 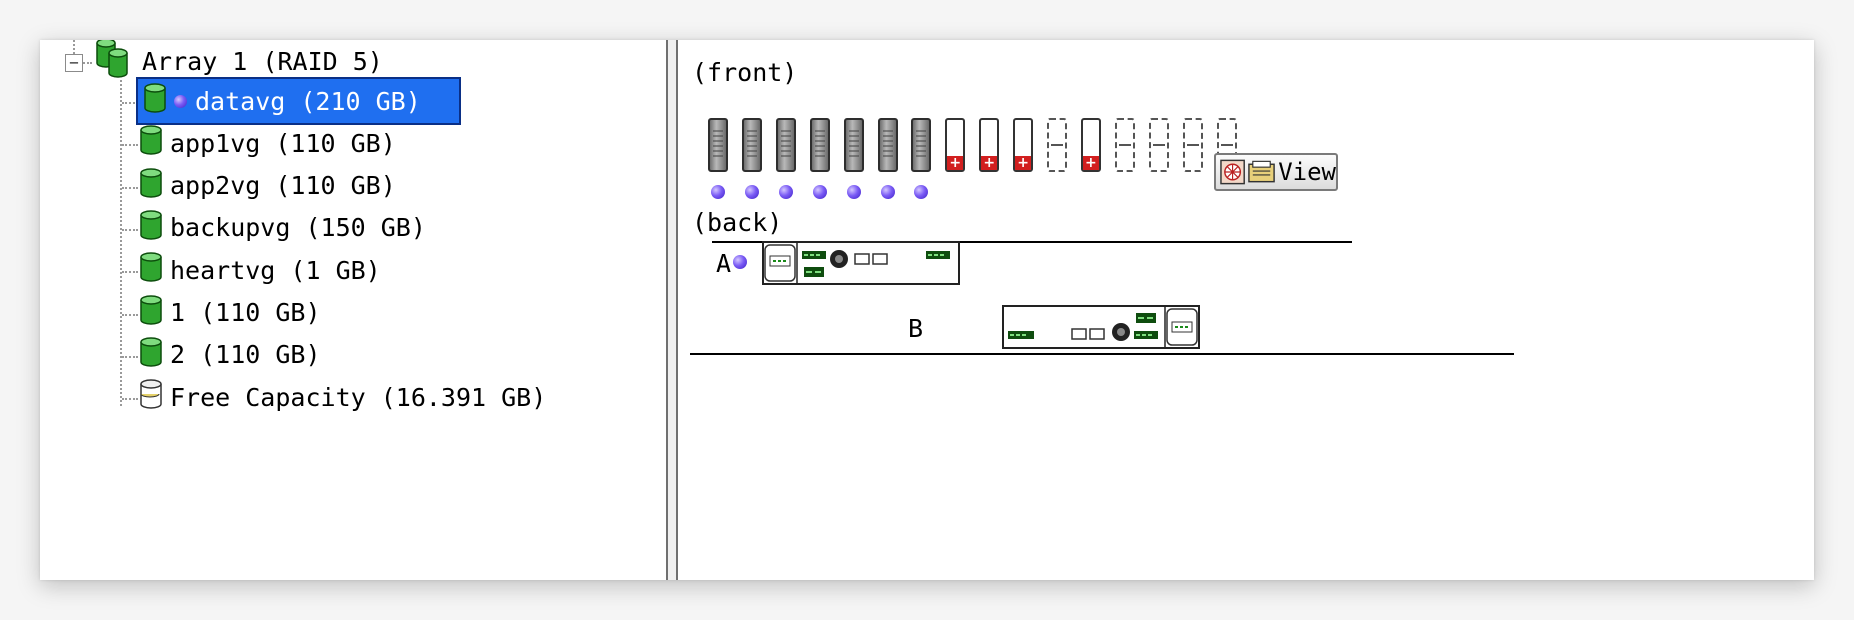 I want to click on tree-node-content: 1 (110 GB), so click(x=232, y=313).